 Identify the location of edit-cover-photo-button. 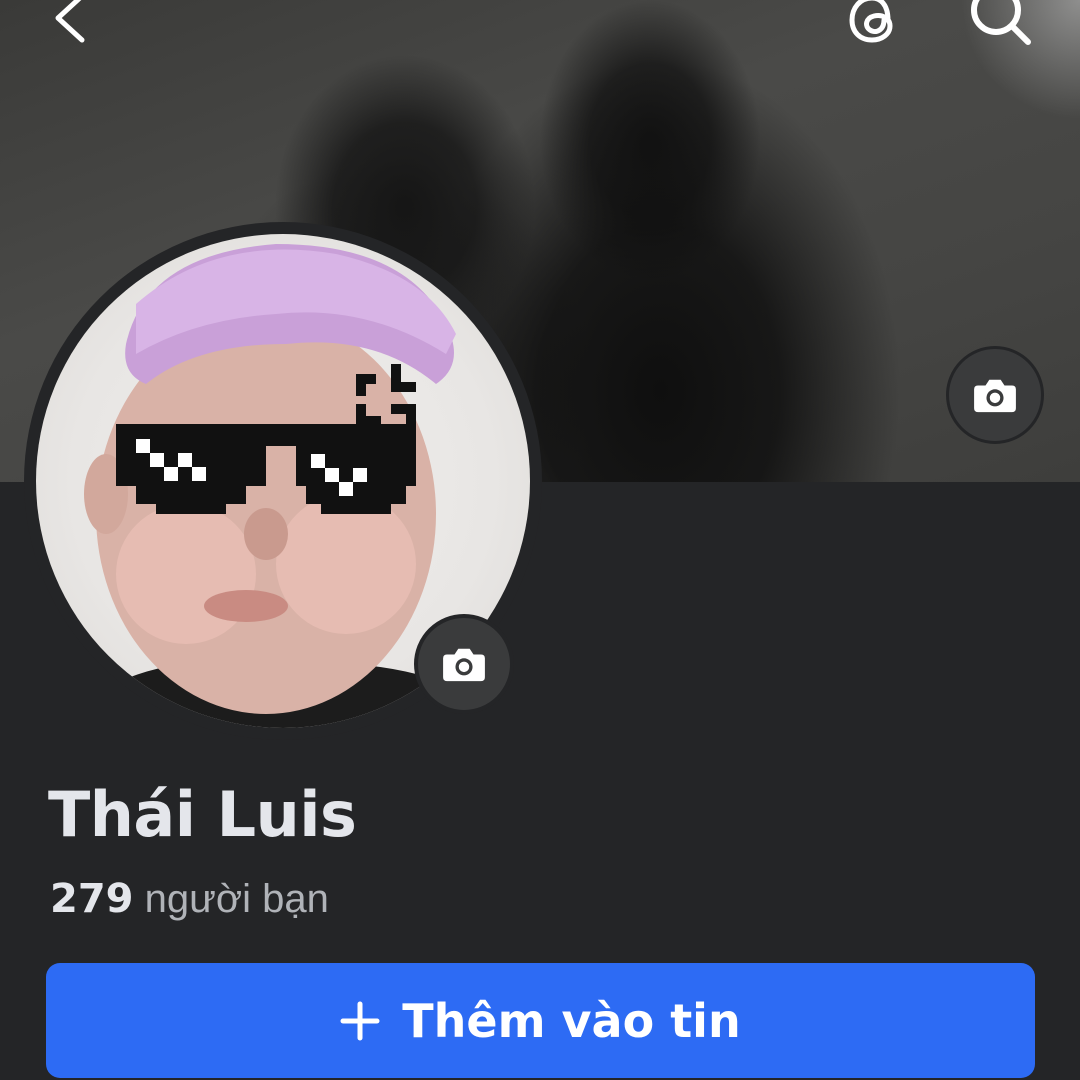
(995, 395).